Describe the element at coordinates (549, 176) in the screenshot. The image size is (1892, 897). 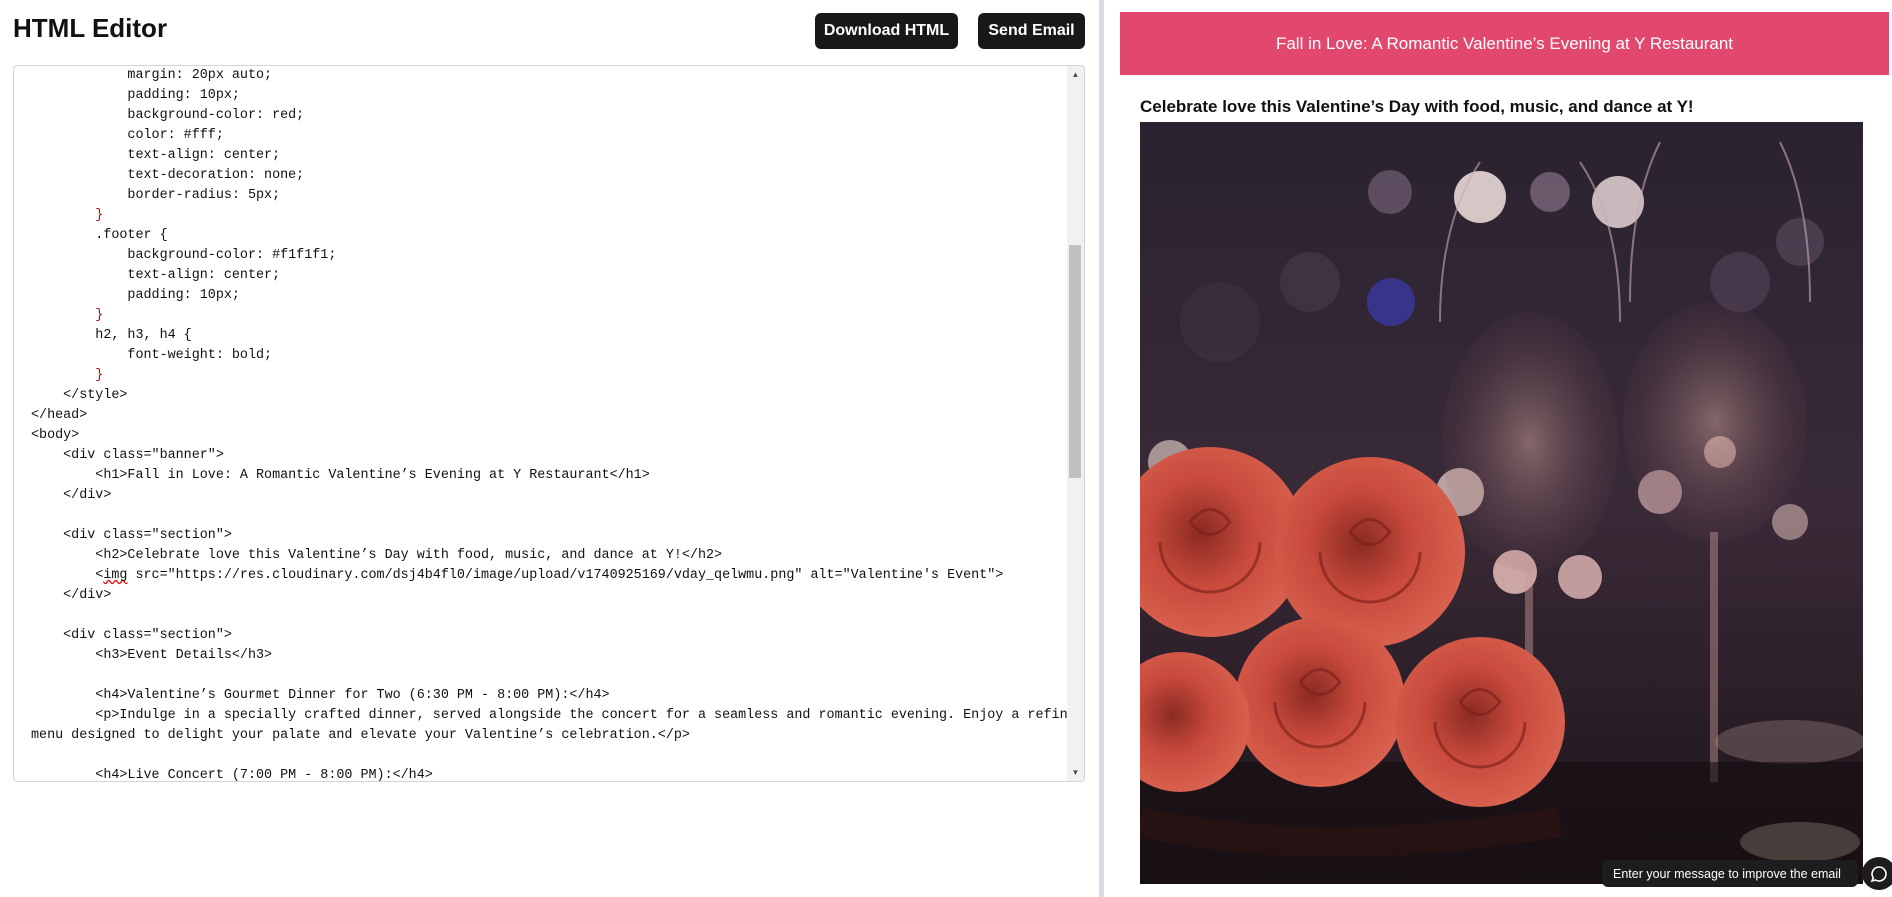
I see `code-line: text-decoration: none;` at that location.